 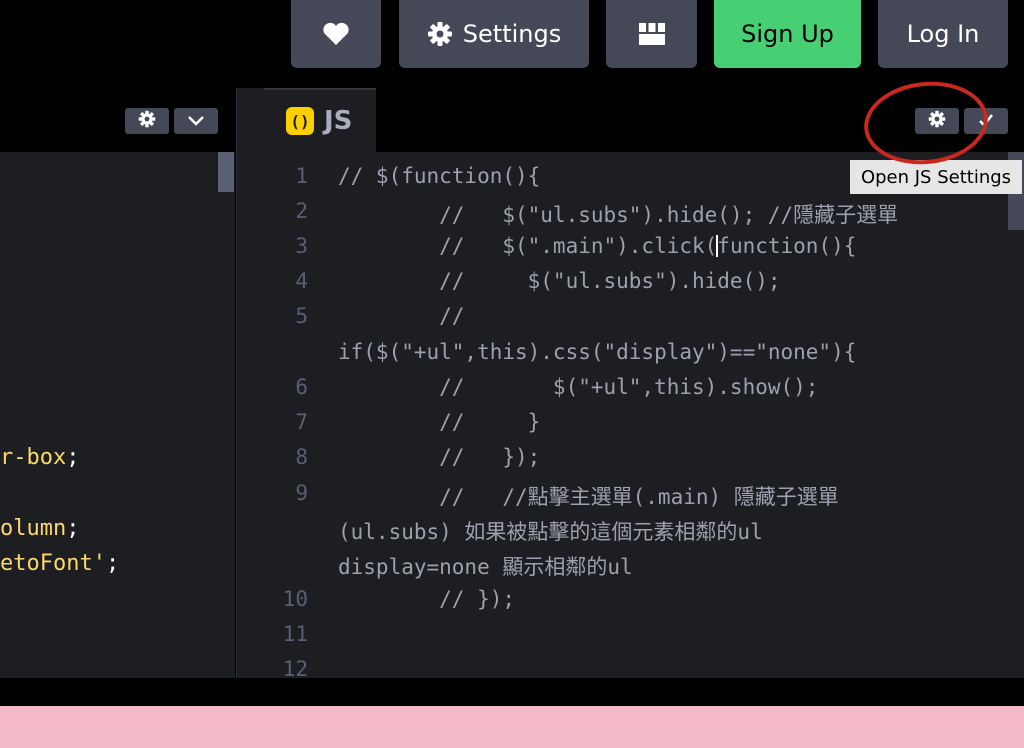 What do you see at coordinates (250, 383) in the screenshot?
I see `pane-resize-handle` at bounding box center [250, 383].